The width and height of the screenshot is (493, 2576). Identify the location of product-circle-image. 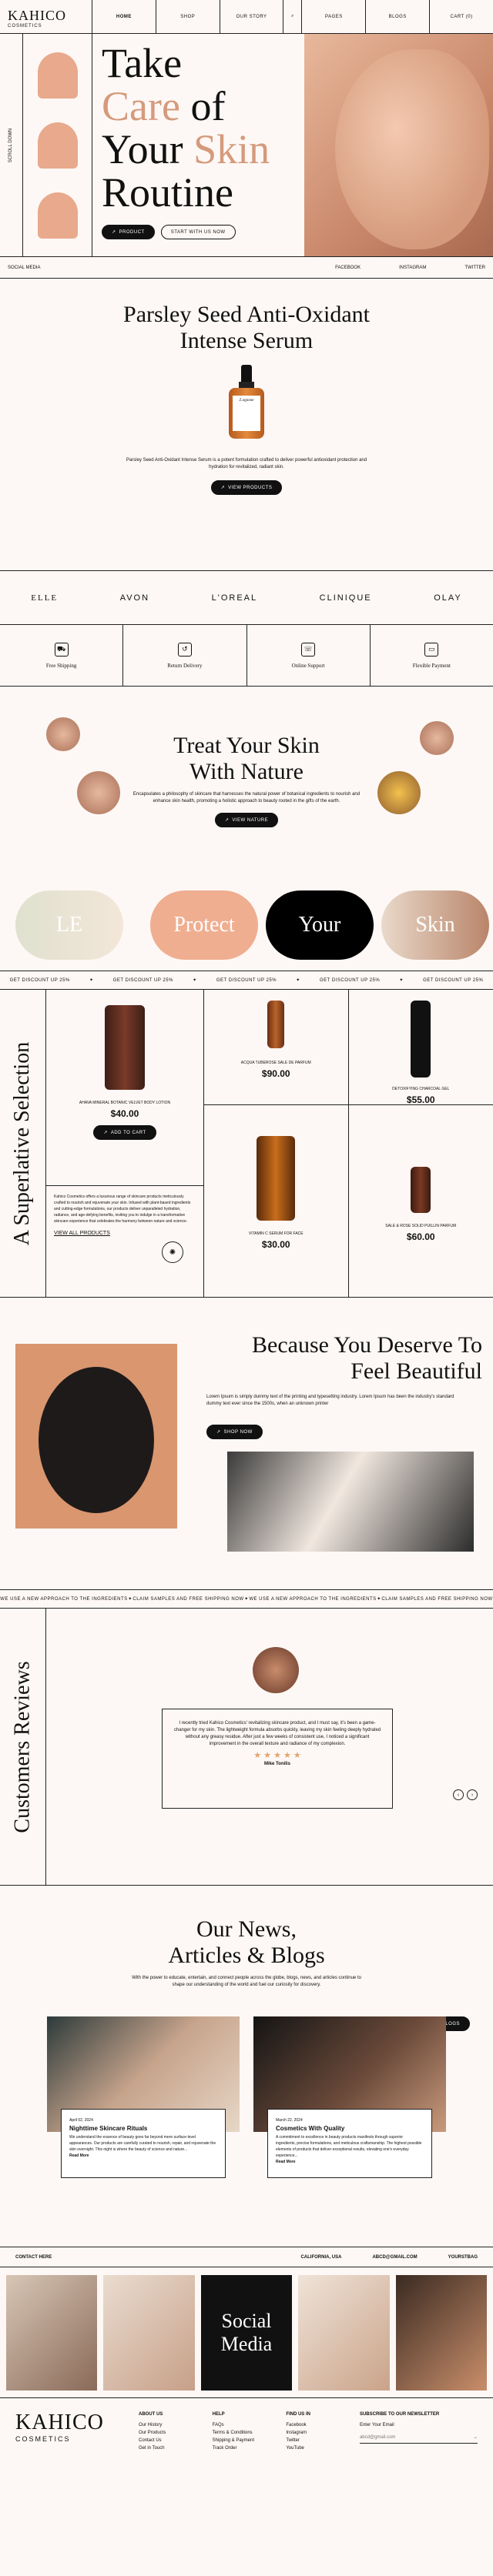
(63, 734).